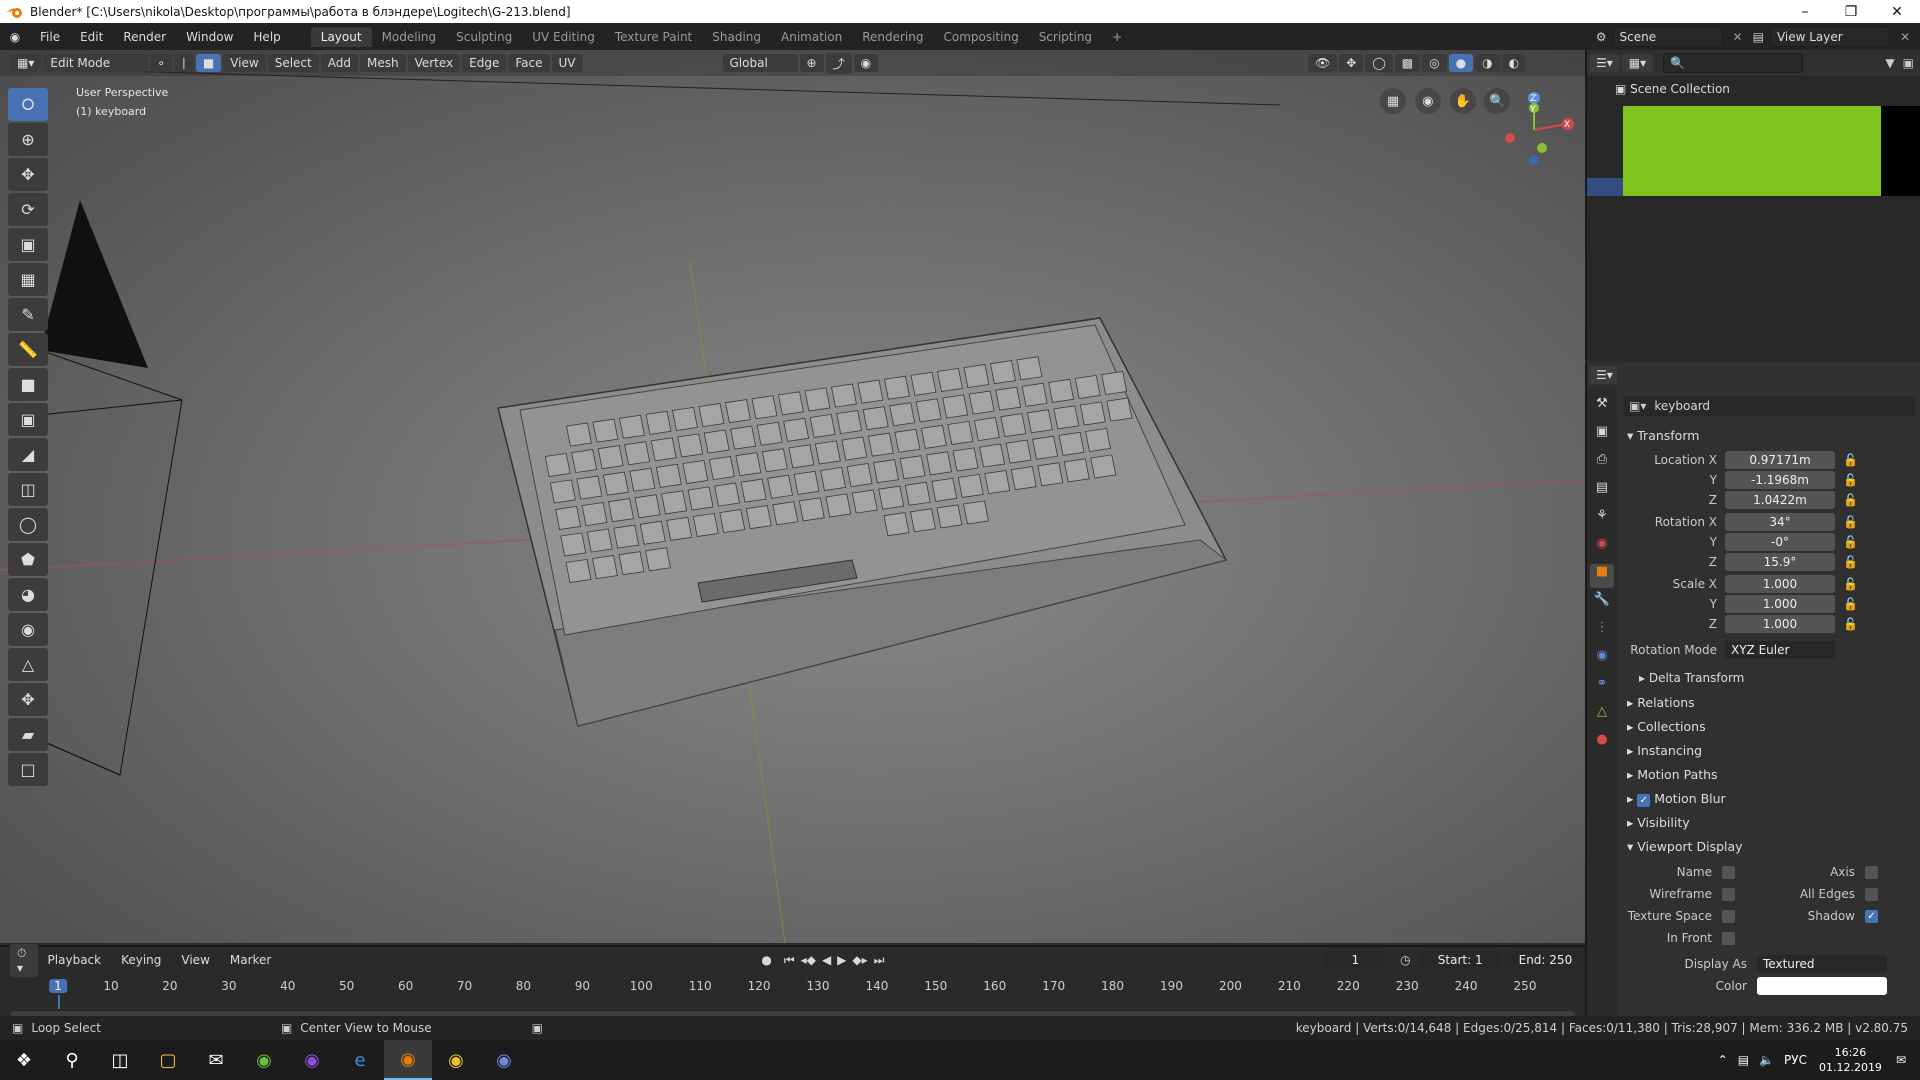  I want to click on overlay-icon: ◯, so click(1379, 63).